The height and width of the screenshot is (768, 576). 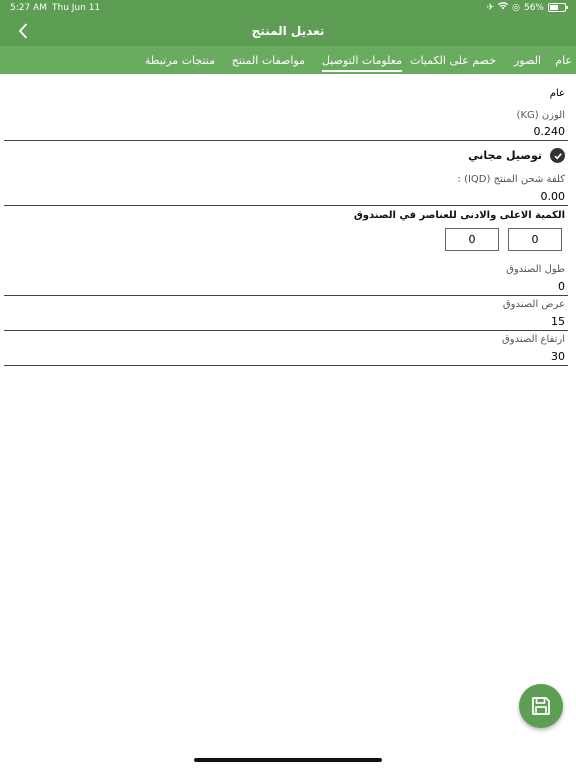 What do you see at coordinates (557, 93) in the screenshot?
I see `section-title: عام` at bounding box center [557, 93].